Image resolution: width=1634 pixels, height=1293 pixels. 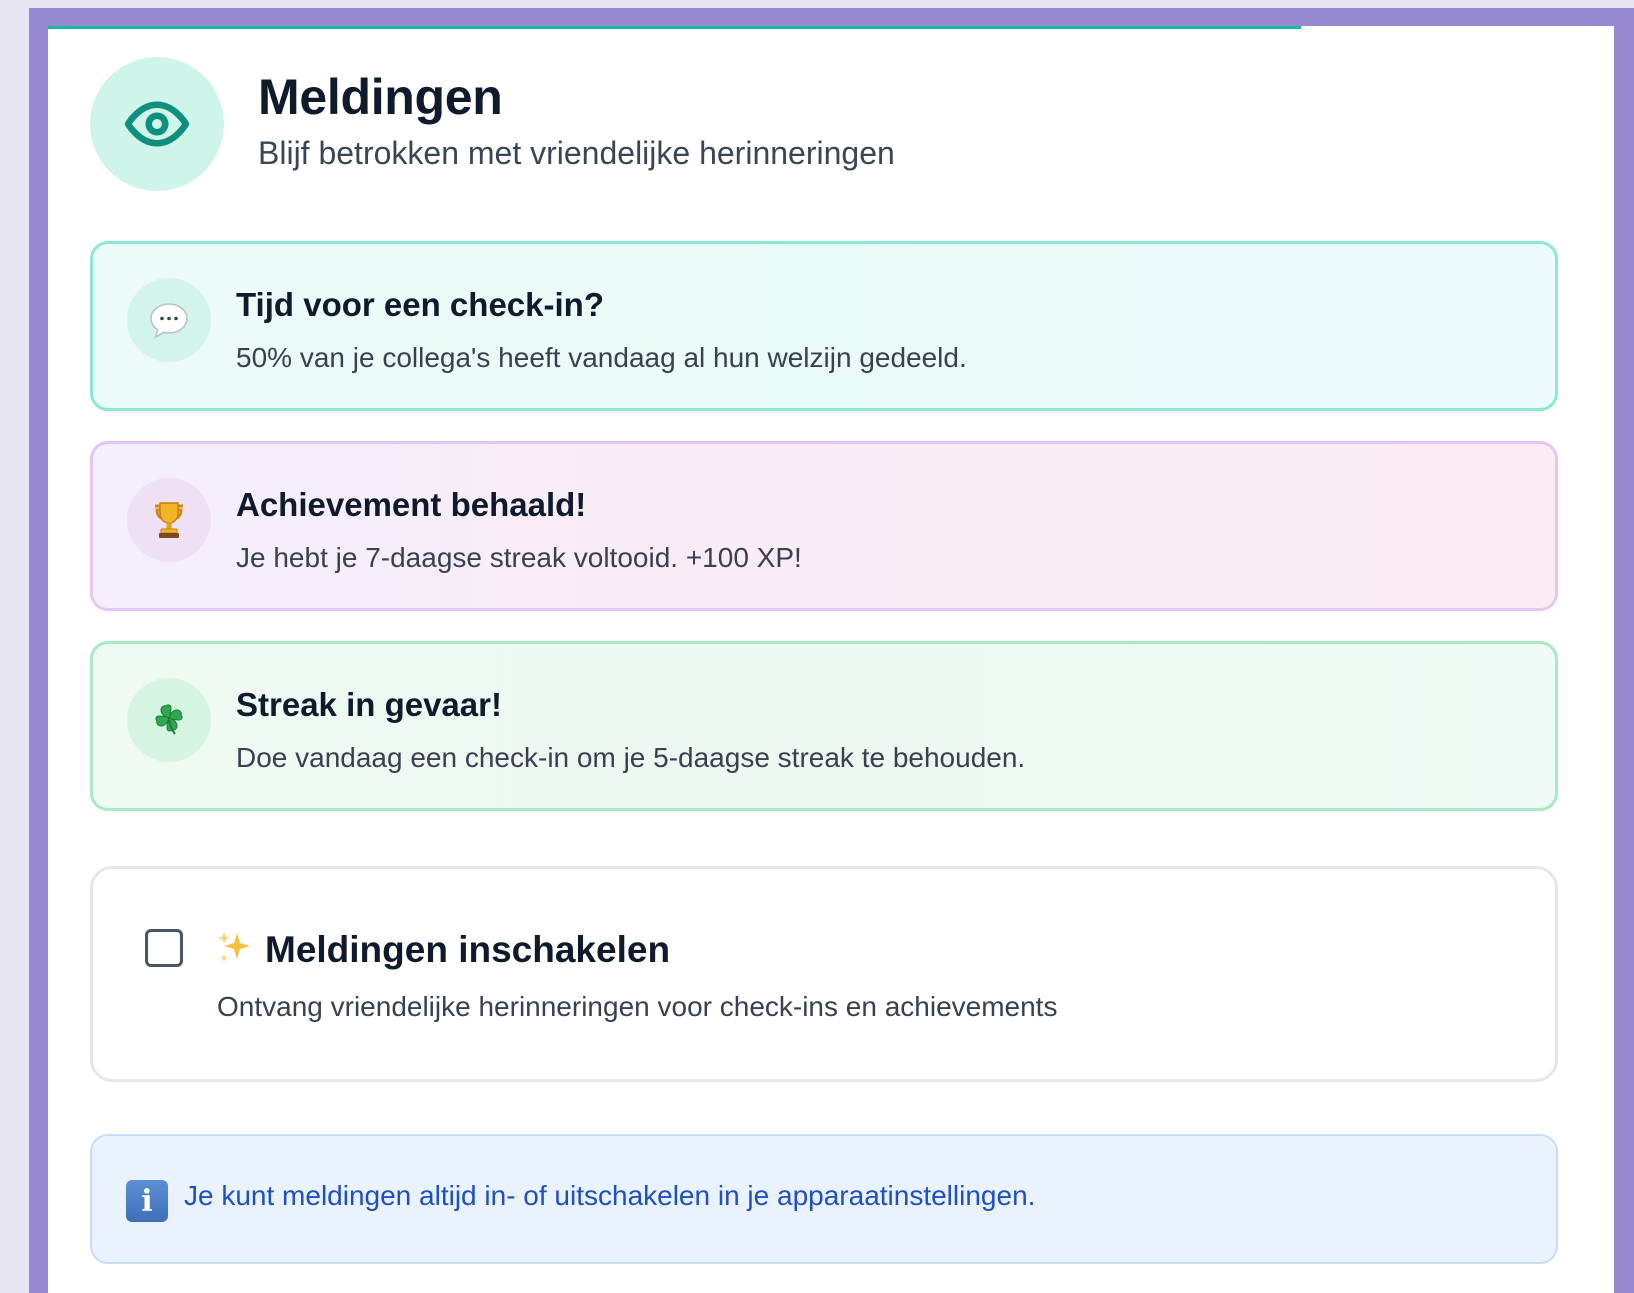 I want to click on enable-notifications-checkbox, so click(x=164, y=948).